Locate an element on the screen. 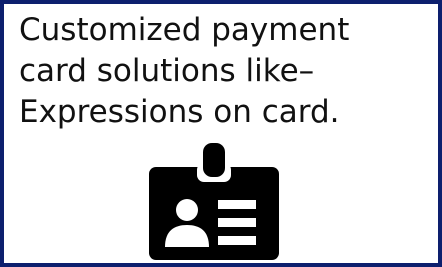  id-badge-icon is located at coordinates (214, 201).